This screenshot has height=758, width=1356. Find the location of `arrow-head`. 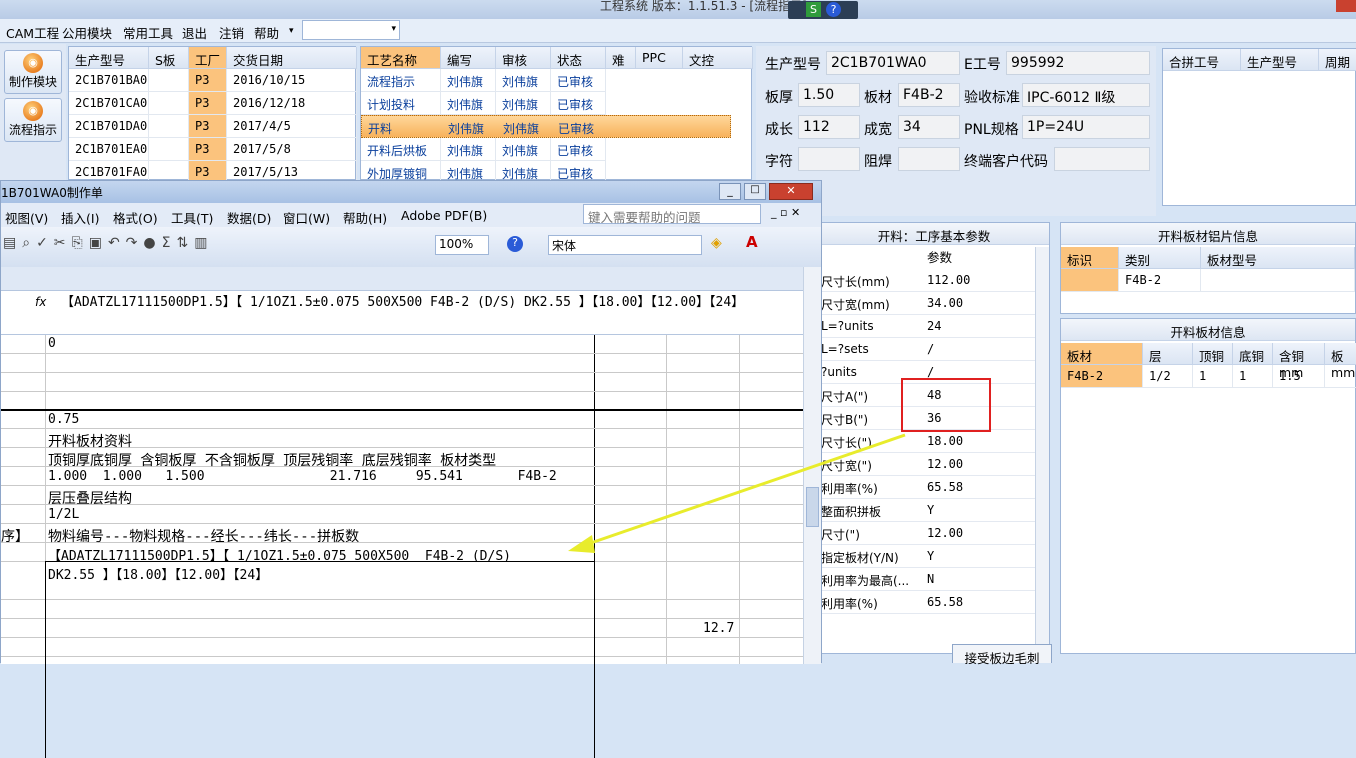

arrow-head is located at coordinates (581, 544).